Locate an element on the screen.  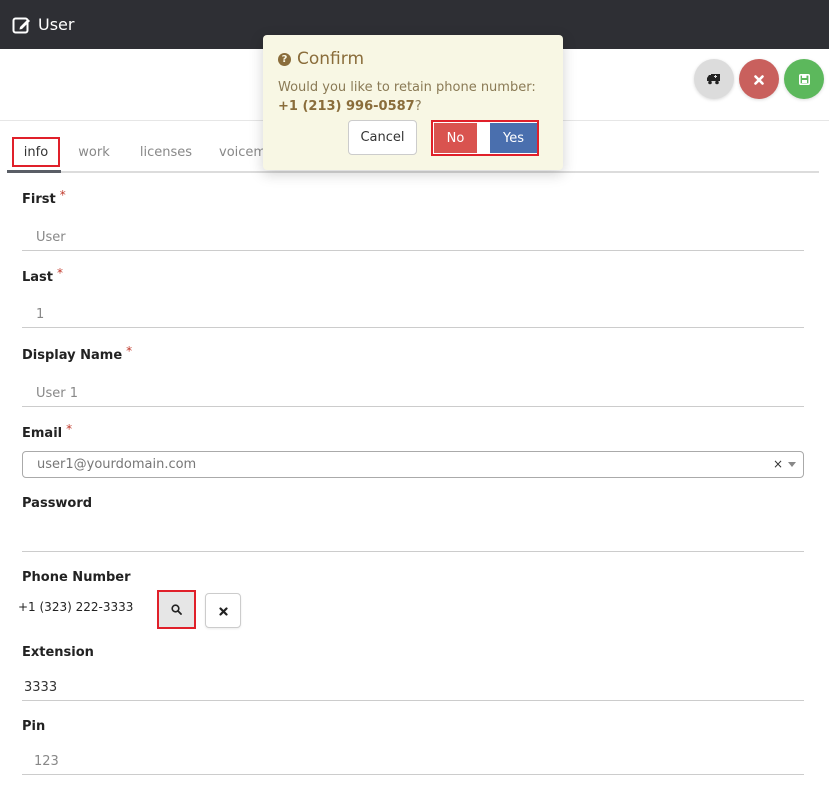
first-label: First * is located at coordinates (44, 197).